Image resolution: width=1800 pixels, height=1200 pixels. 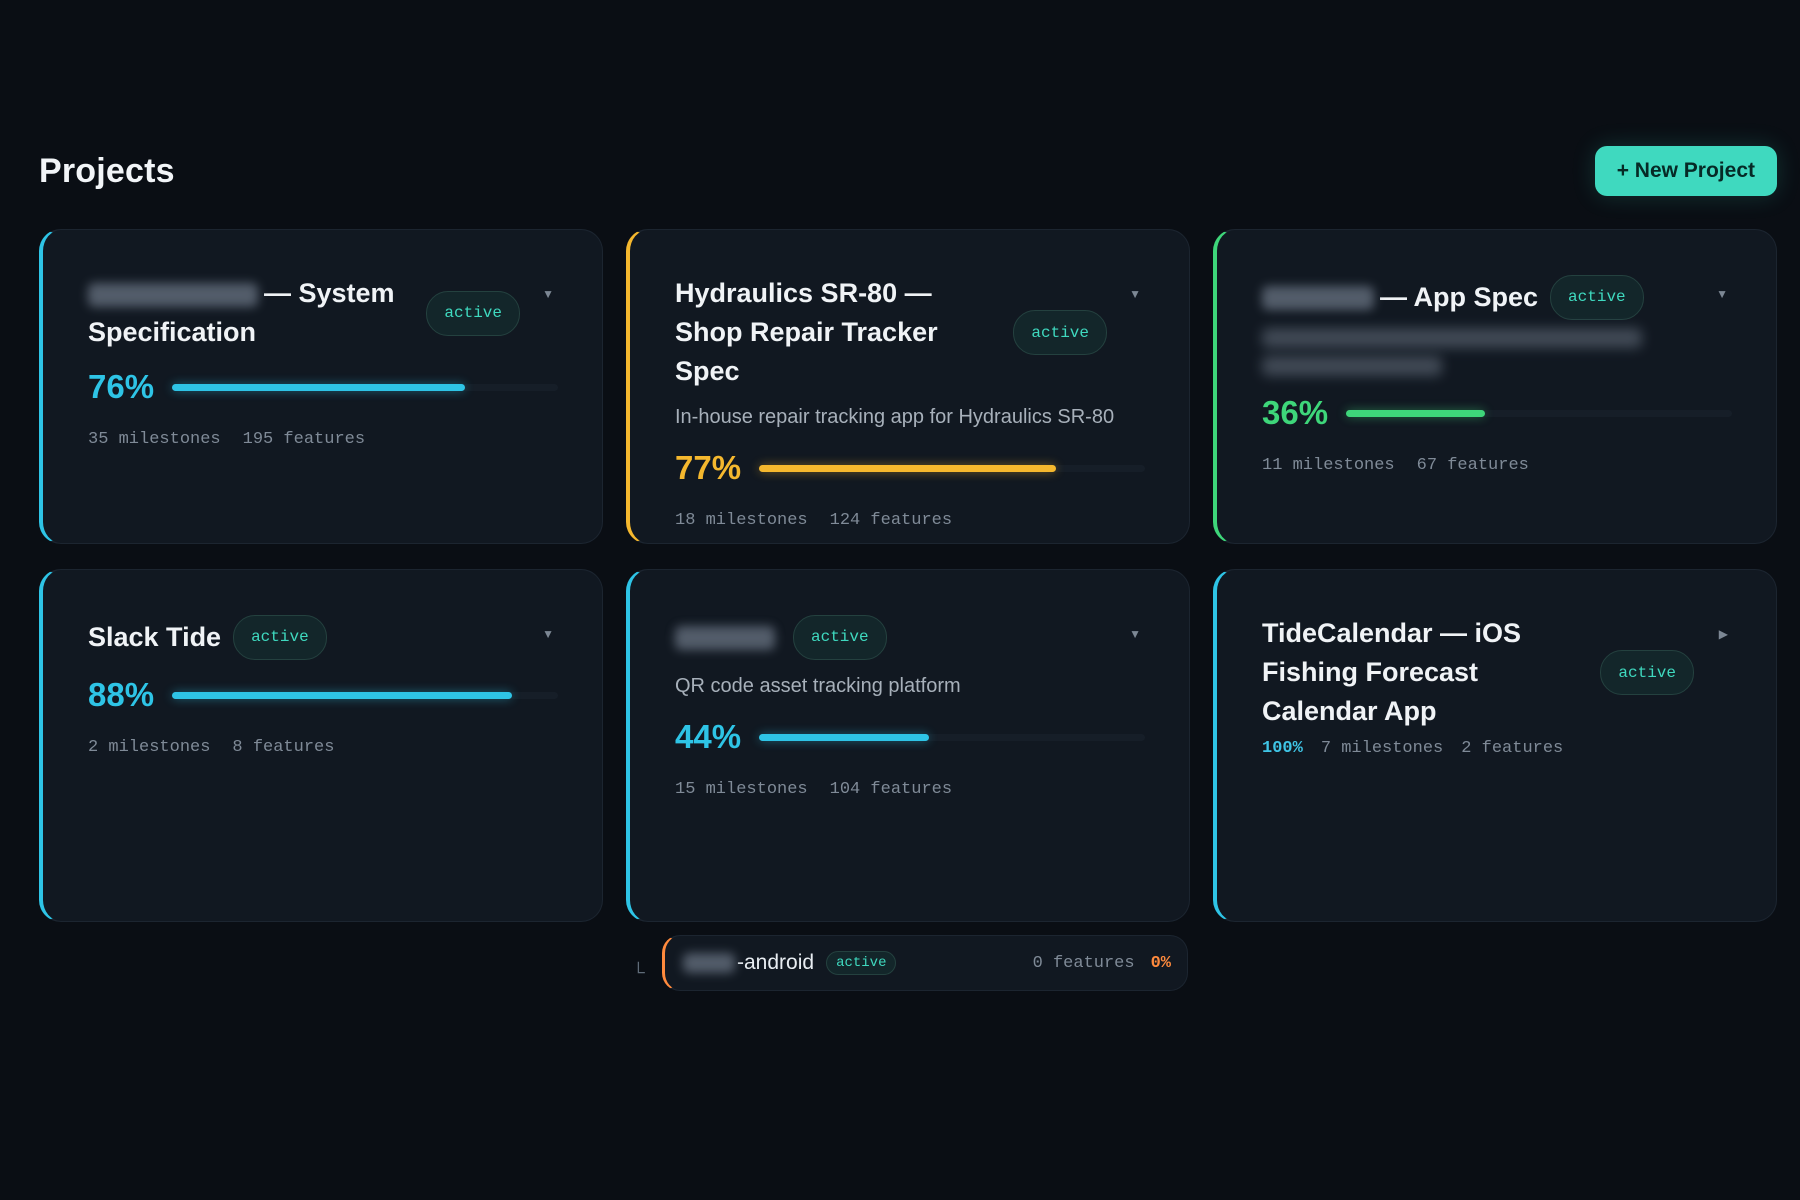 What do you see at coordinates (1685, 171) in the screenshot?
I see `new-project-button: + New Project` at bounding box center [1685, 171].